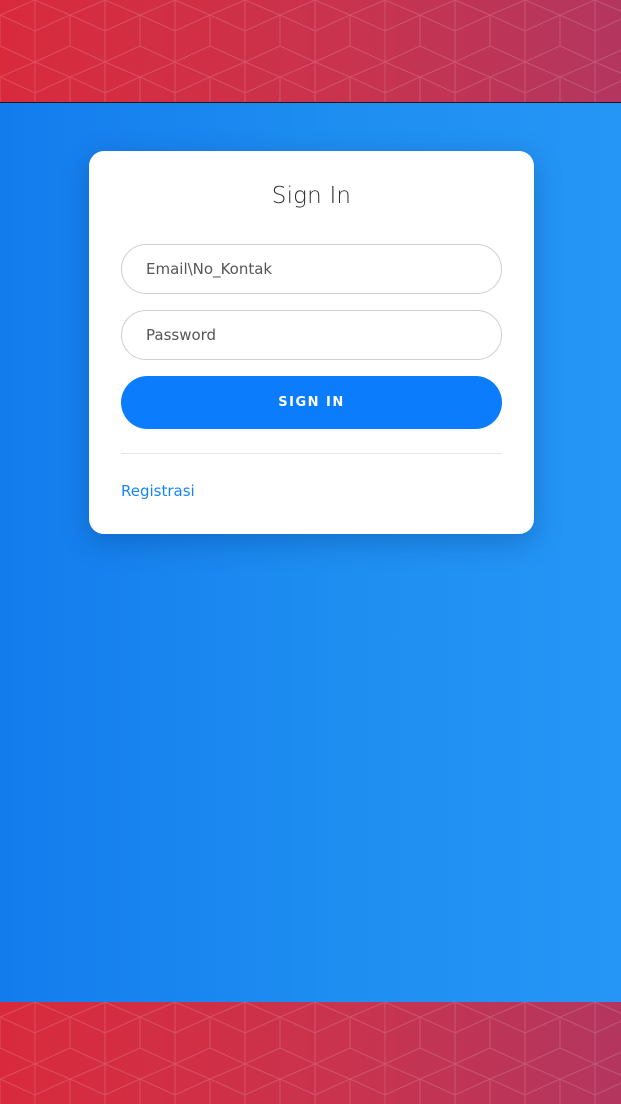 The height and width of the screenshot is (1104, 621). I want to click on email-field, so click(311, 269).